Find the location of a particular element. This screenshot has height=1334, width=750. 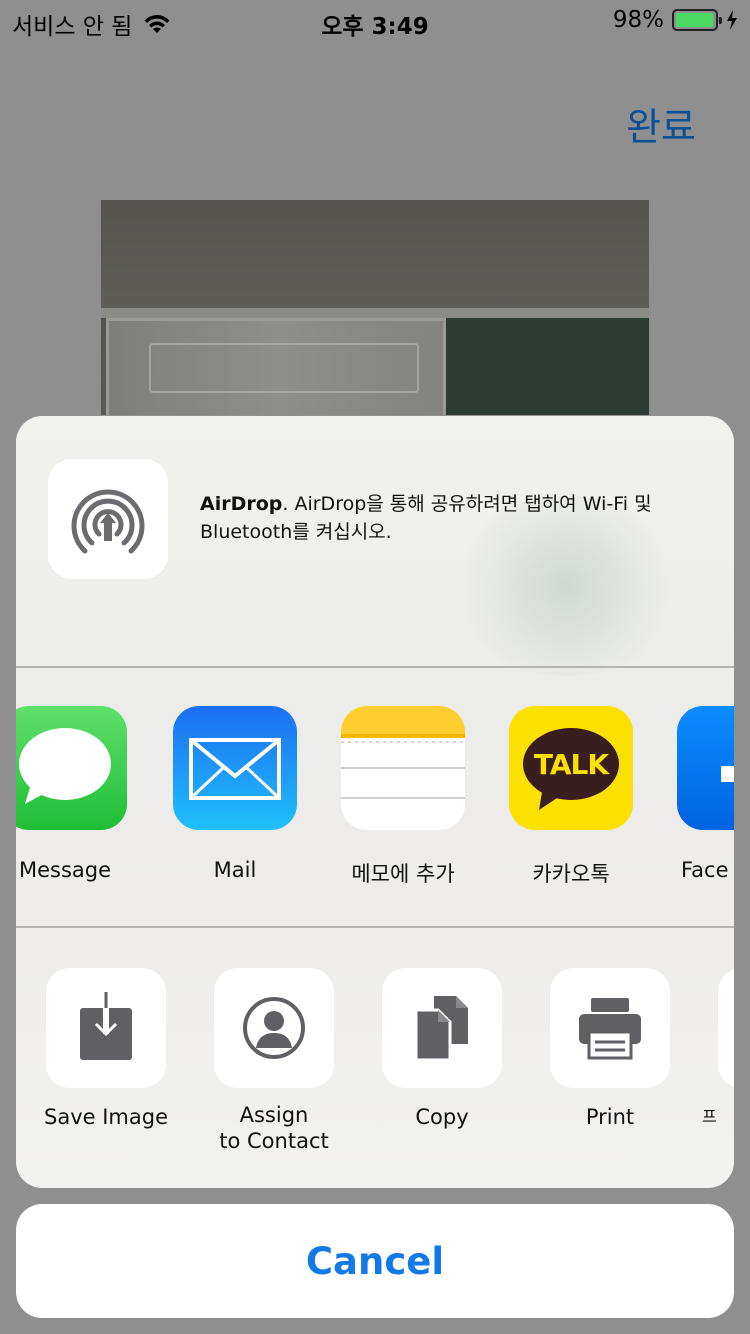

cancel-button: Cancel is located at coordinates (375, 1261).